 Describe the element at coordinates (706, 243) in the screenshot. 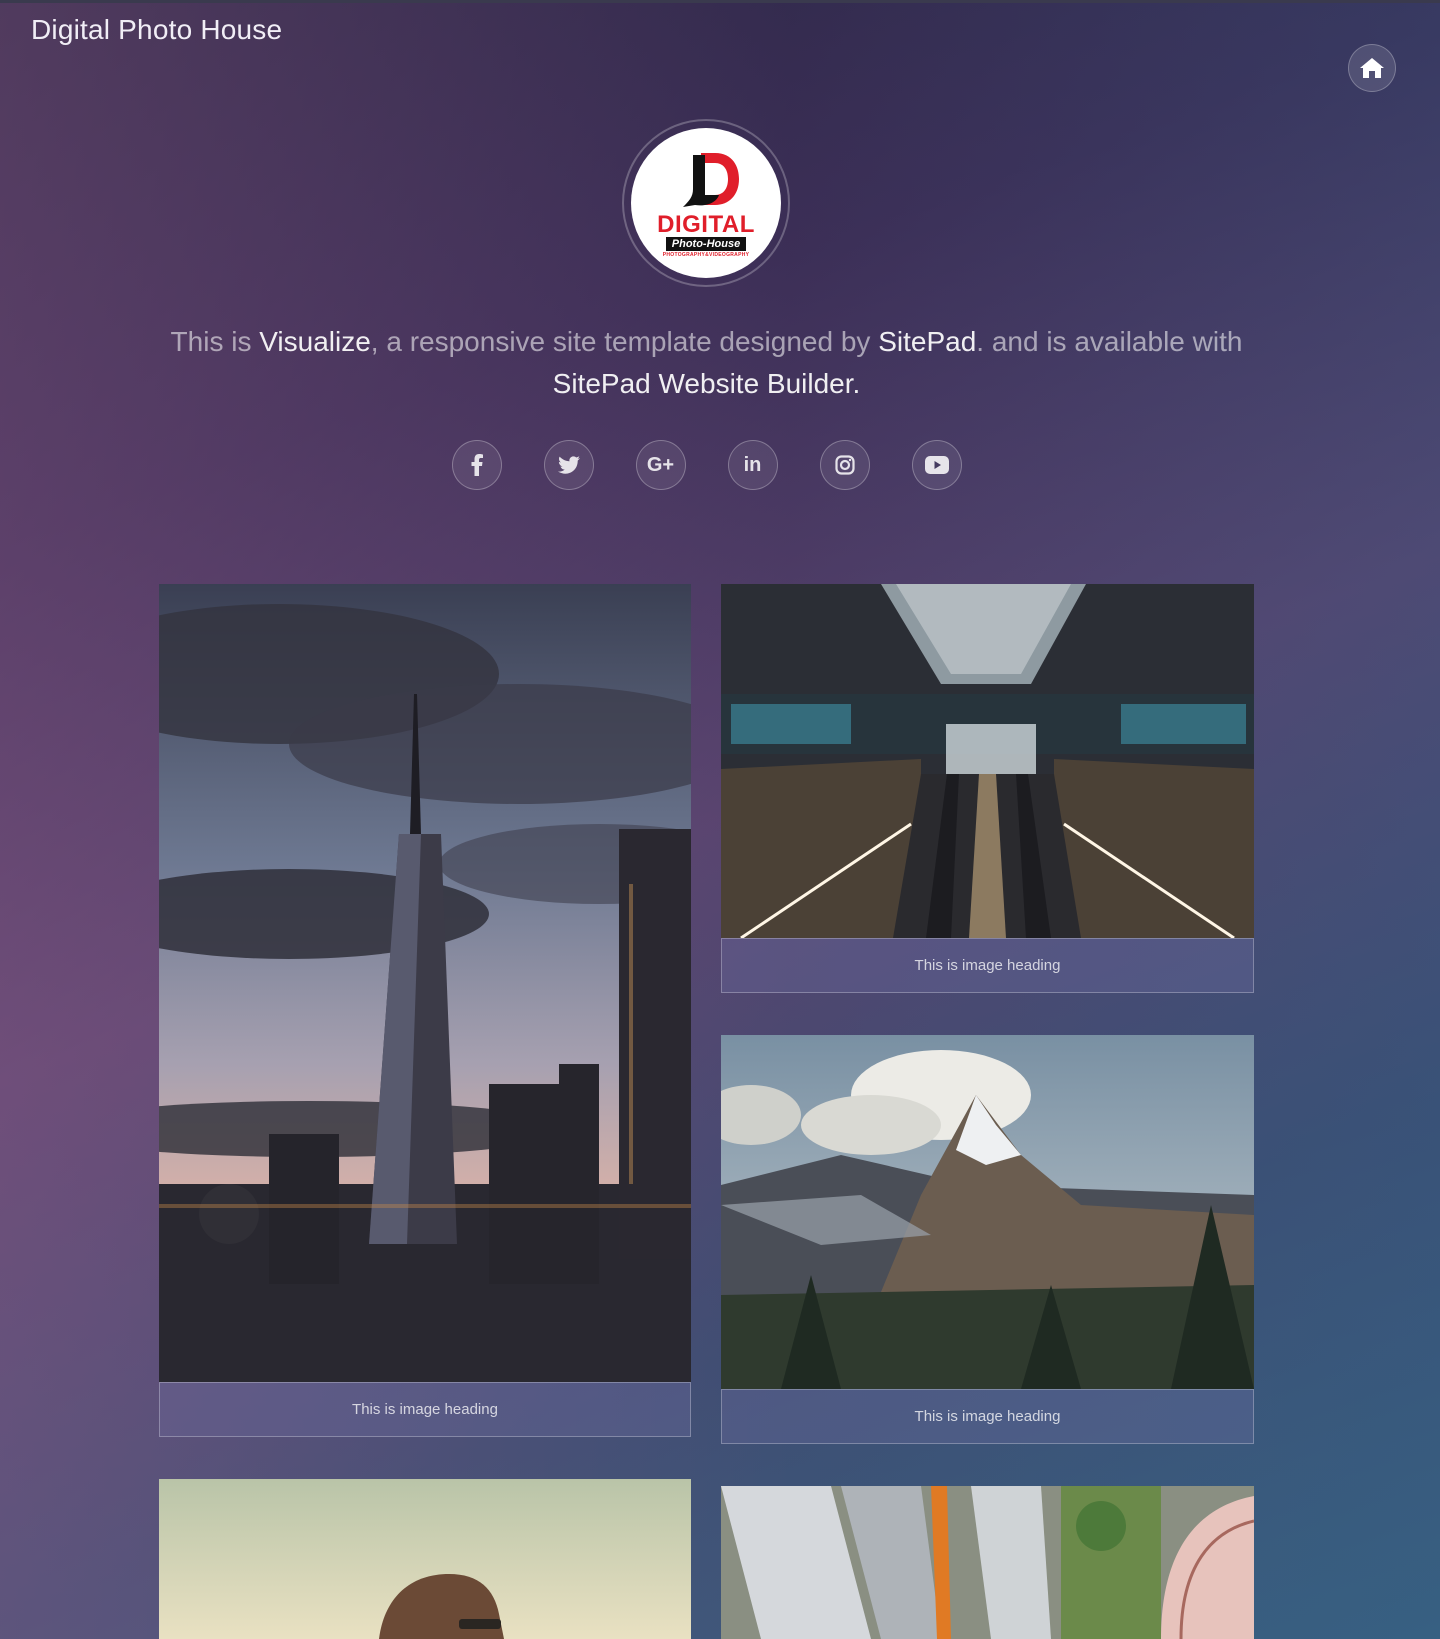

I see `logo-subtitle: Photo-House` at that location.